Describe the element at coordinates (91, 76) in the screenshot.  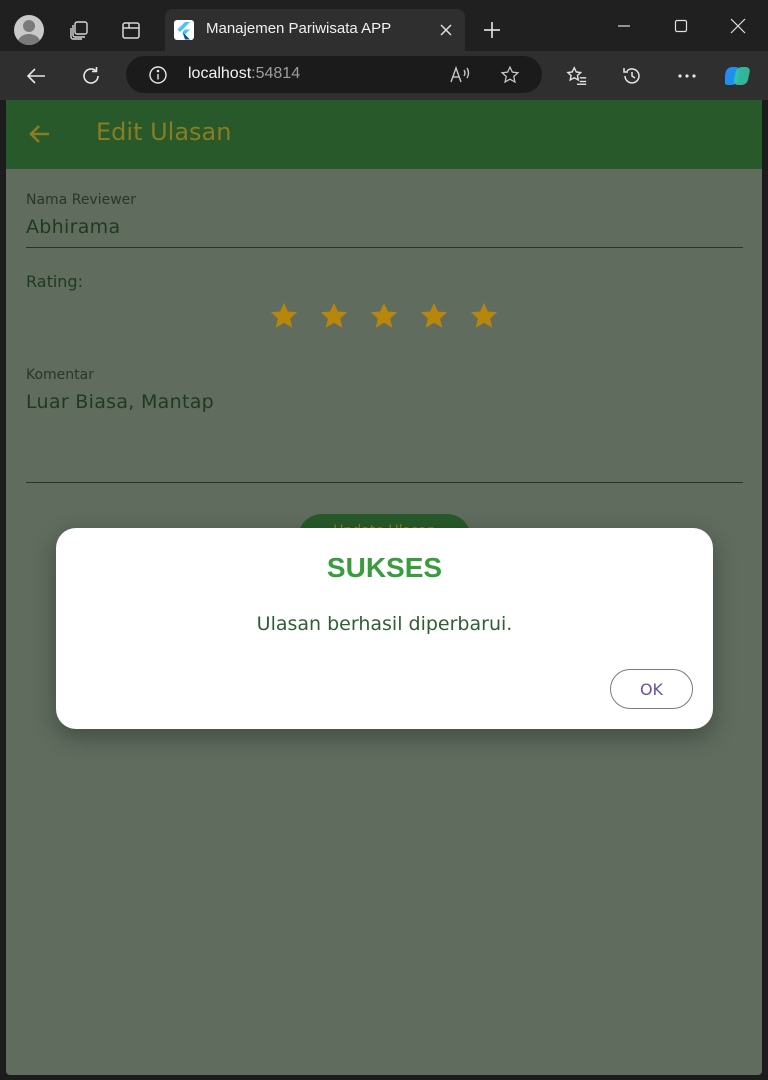
I see `refresh-icon` at that location.